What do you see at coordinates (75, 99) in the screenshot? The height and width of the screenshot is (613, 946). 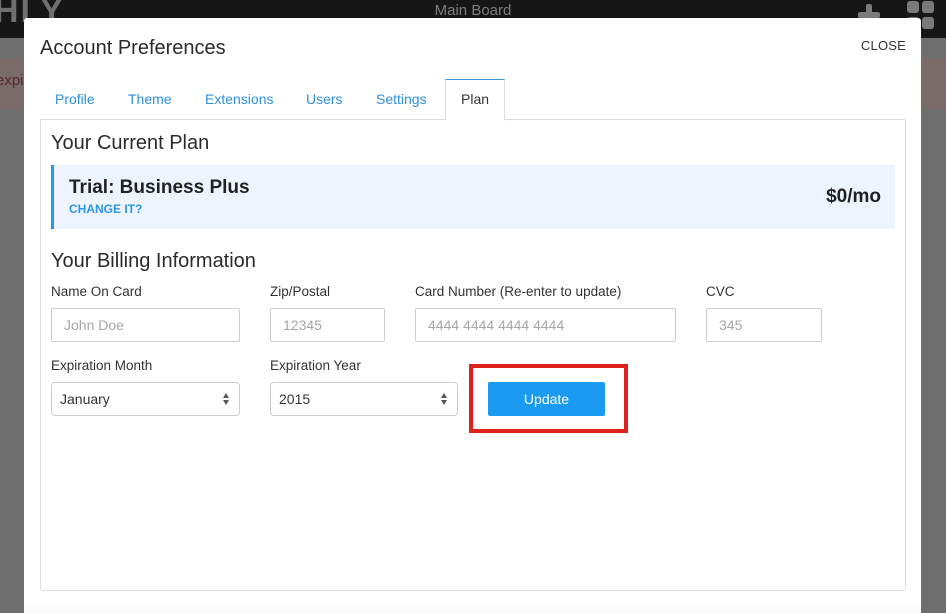 I see `tab-profile: Profile` at bounding box center [75, 99].